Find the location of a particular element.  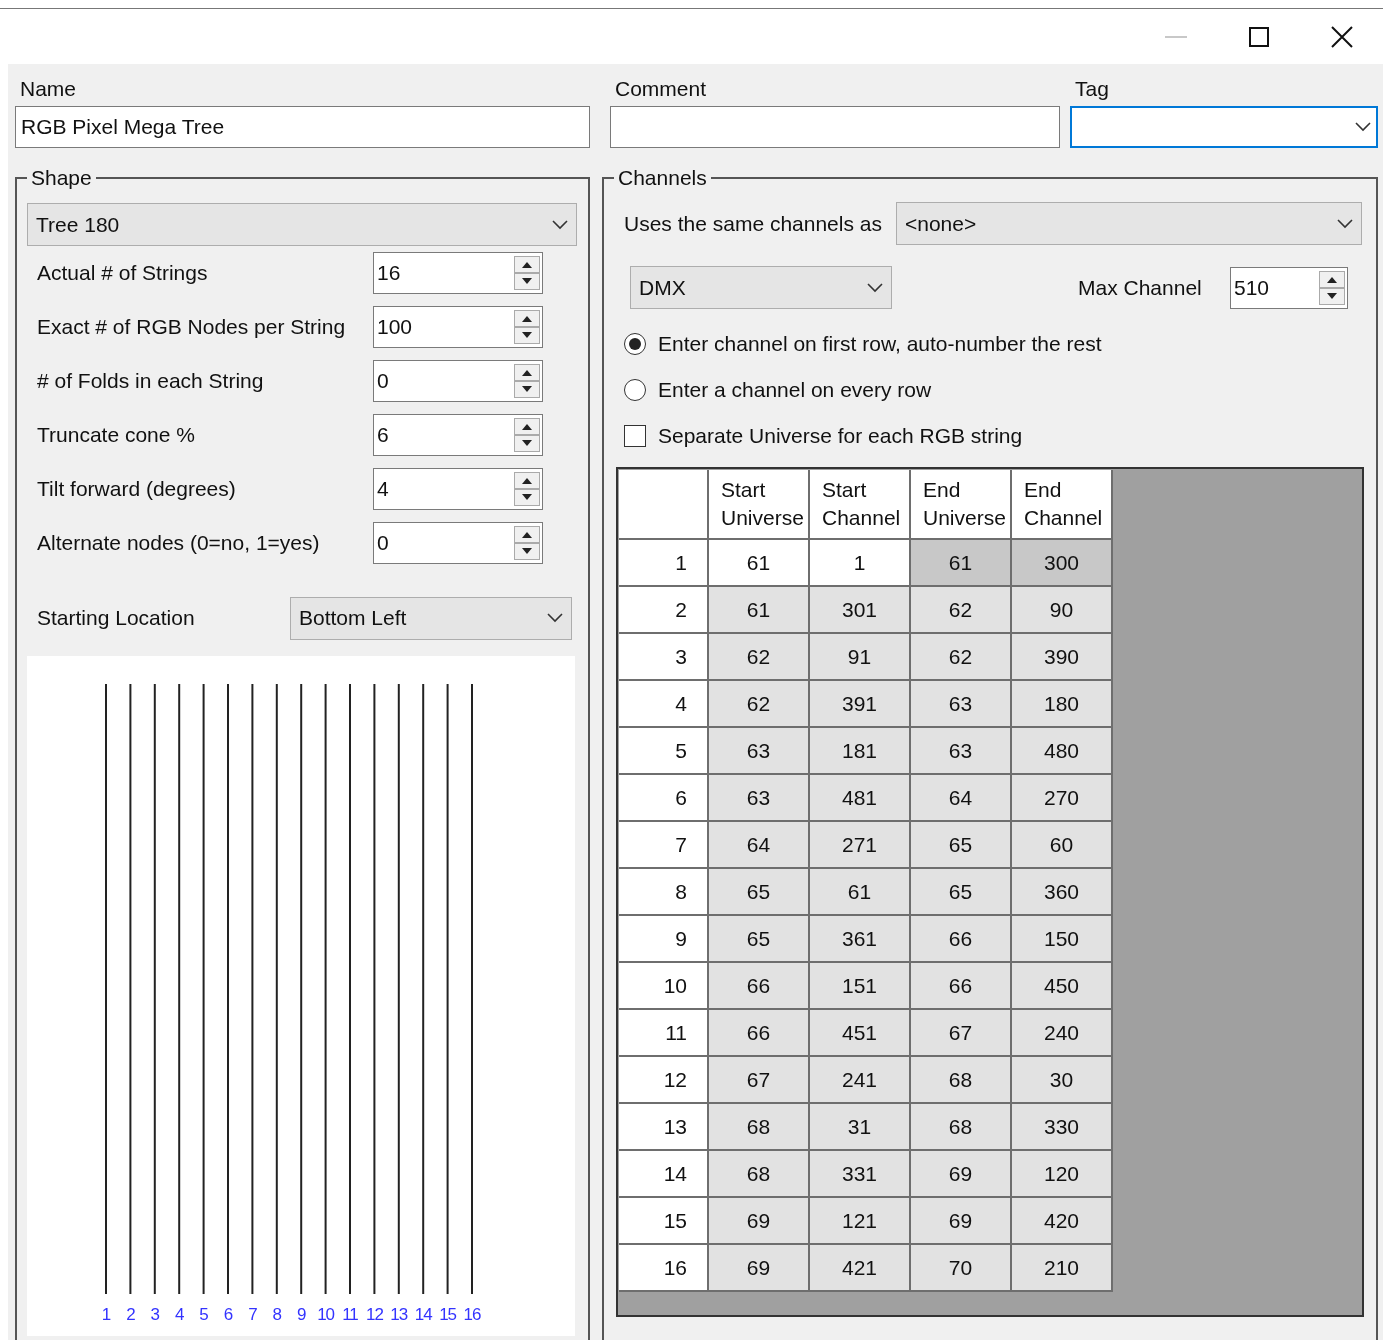

table-cell: 120 is located at coordinates (1061, 1173).